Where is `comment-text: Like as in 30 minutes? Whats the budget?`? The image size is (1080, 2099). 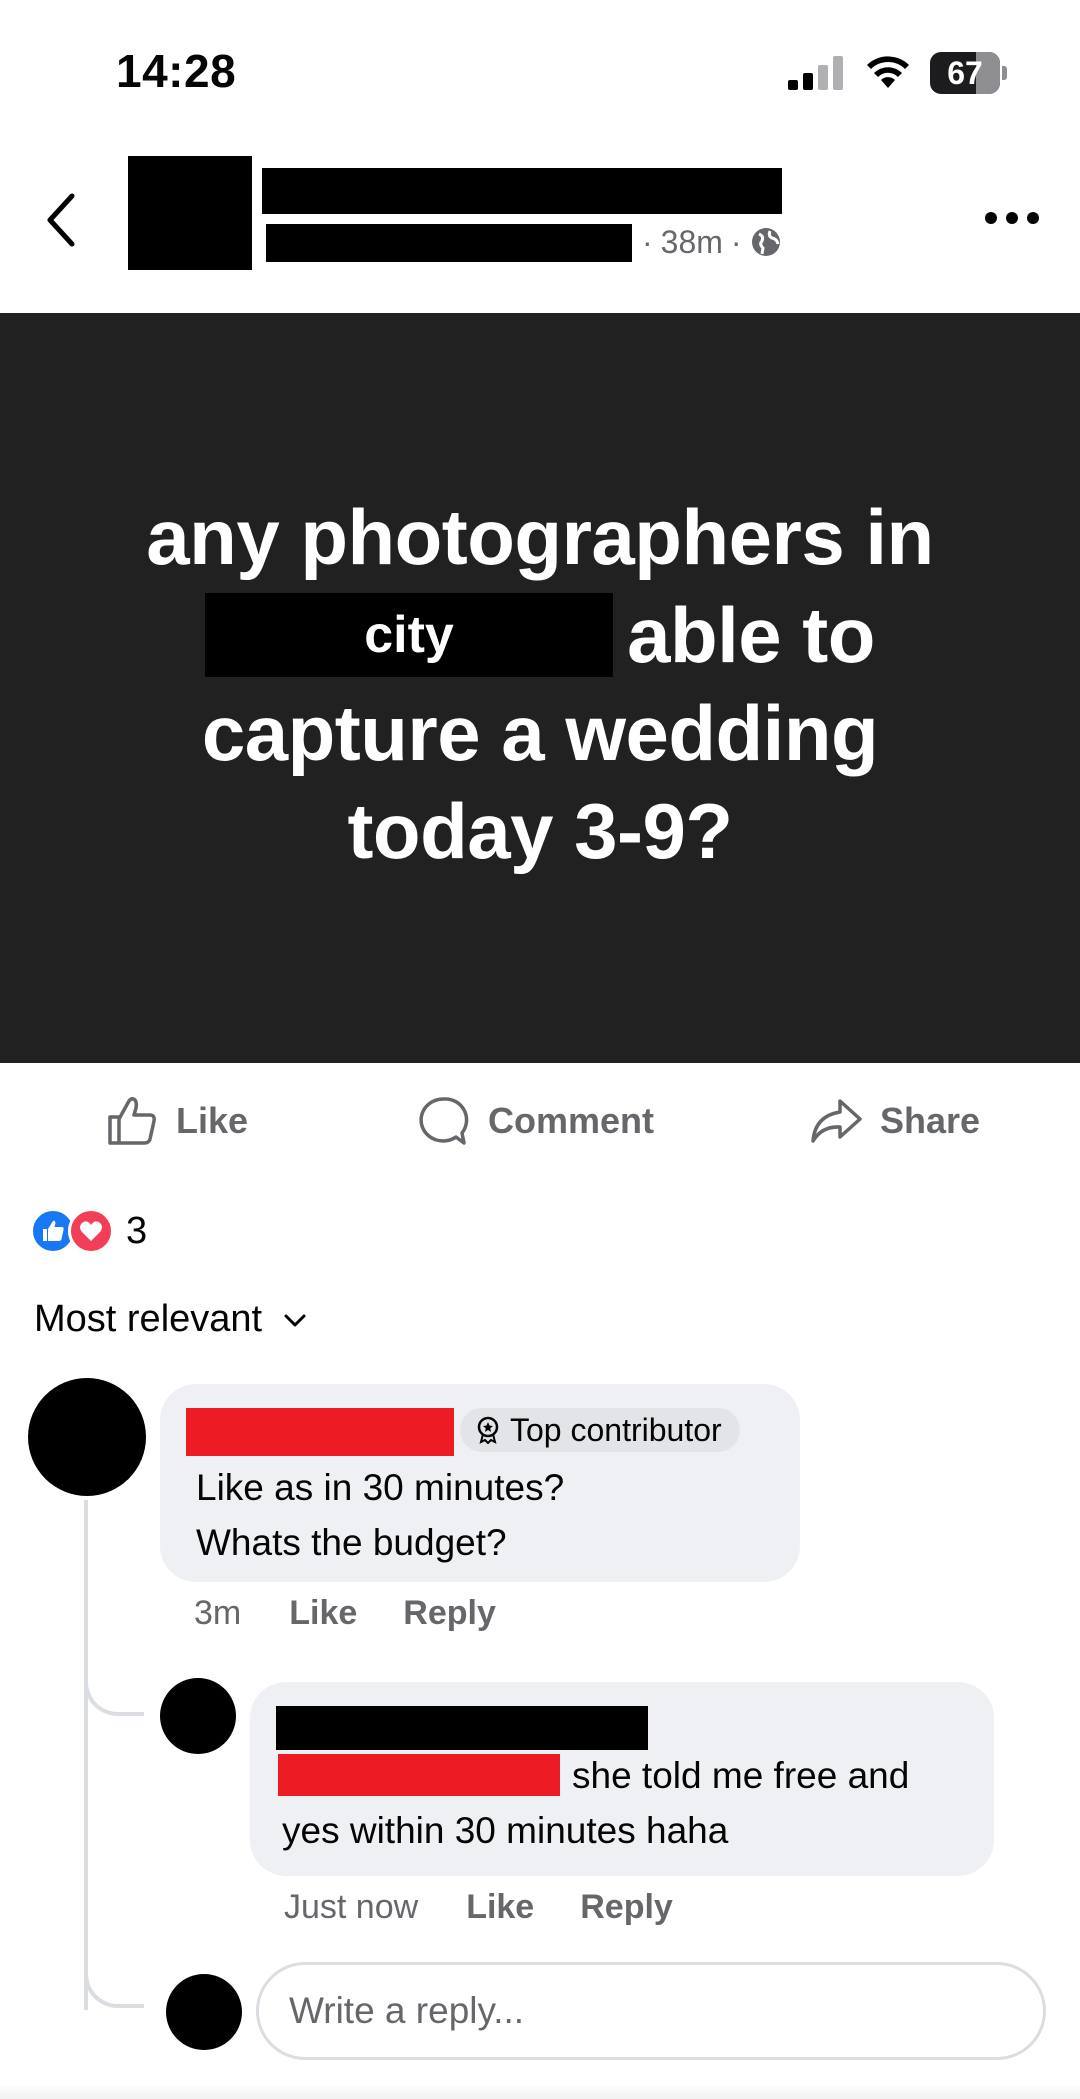
comment-text: Like as in 30 minutes? Whats the budget? is located at coordinates (380, 1515).